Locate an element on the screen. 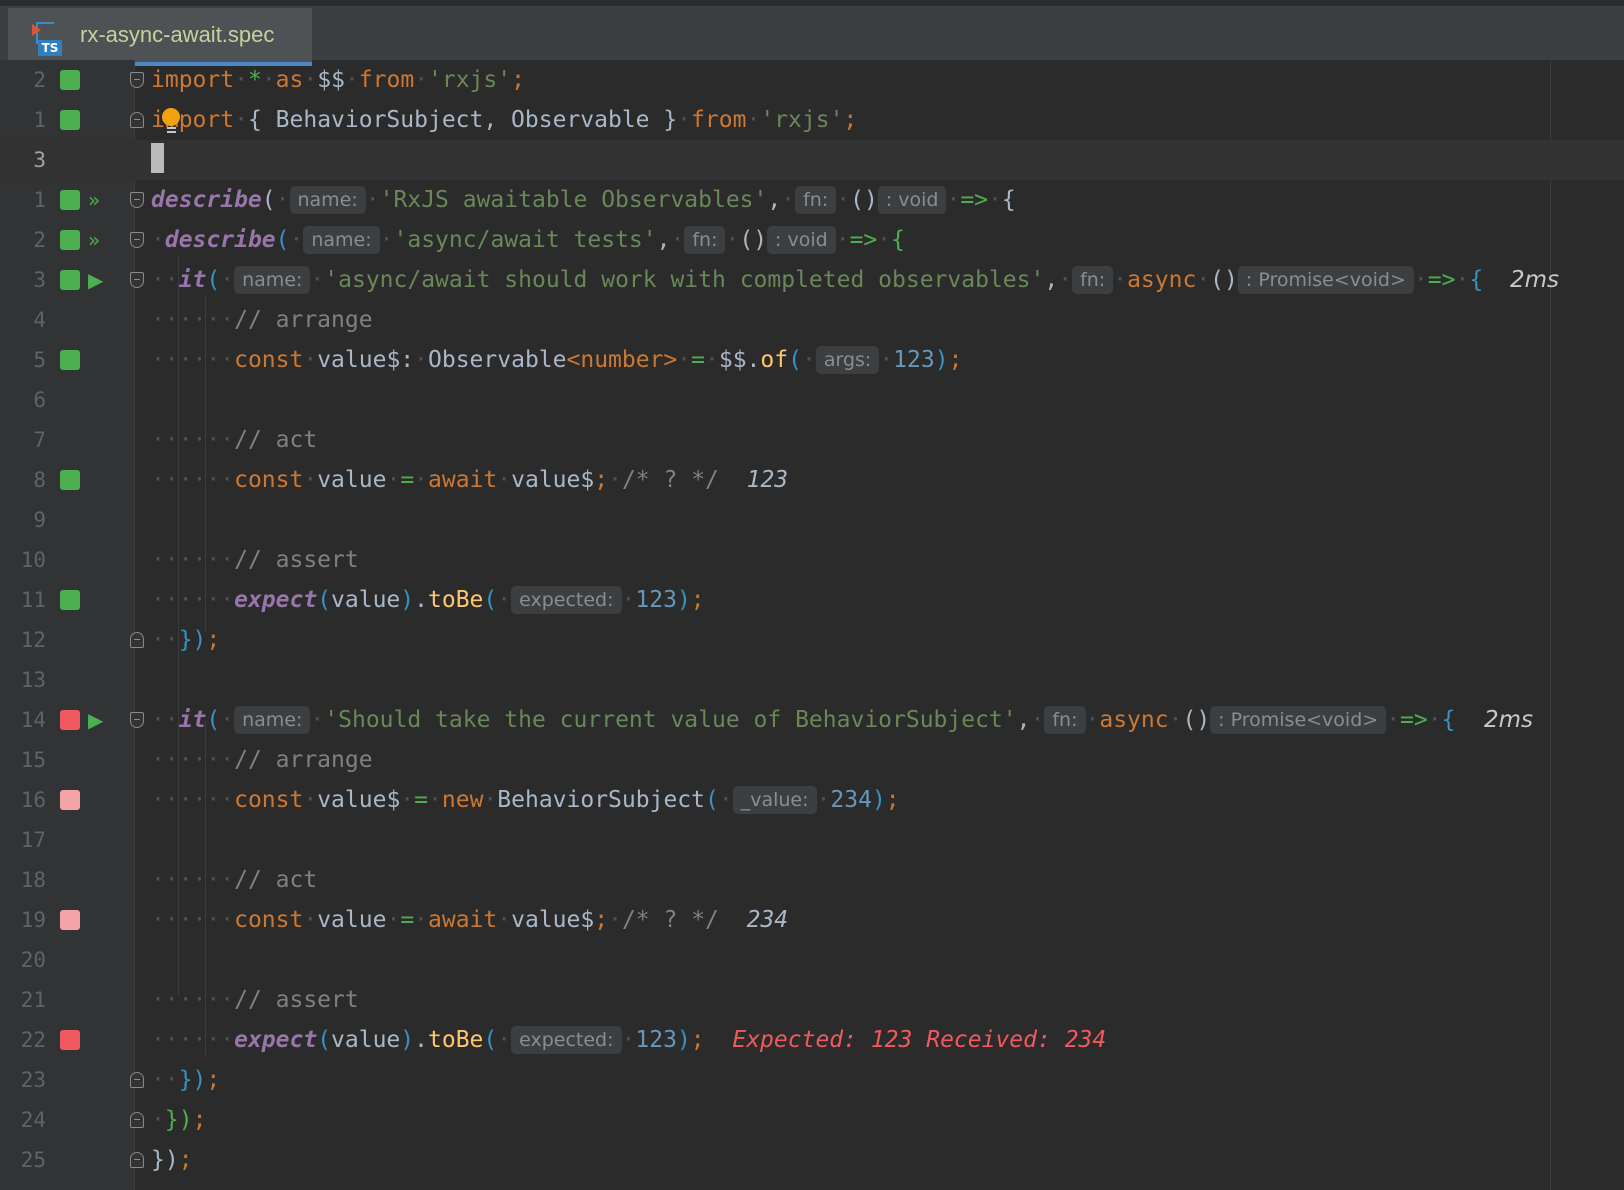 Image resolution: width=1624 pixels, height=1190 pixels. line-number: 22 is located at coordinates (33, 1040).